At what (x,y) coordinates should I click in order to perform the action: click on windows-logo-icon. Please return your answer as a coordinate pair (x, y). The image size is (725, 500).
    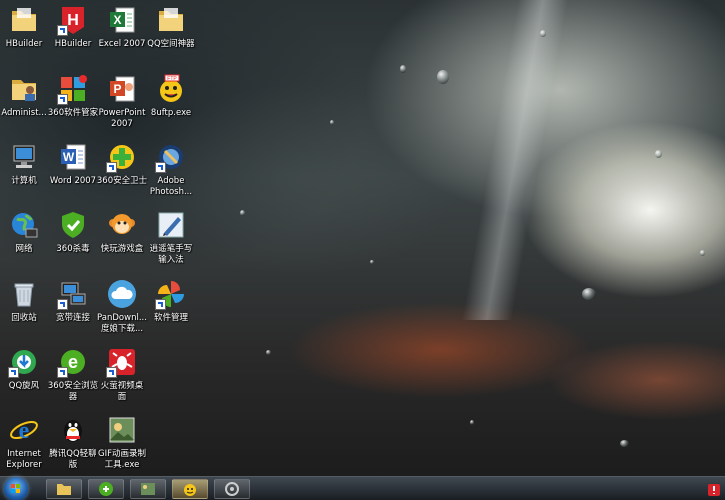
    Looking at the image, I should click on (16, 489).